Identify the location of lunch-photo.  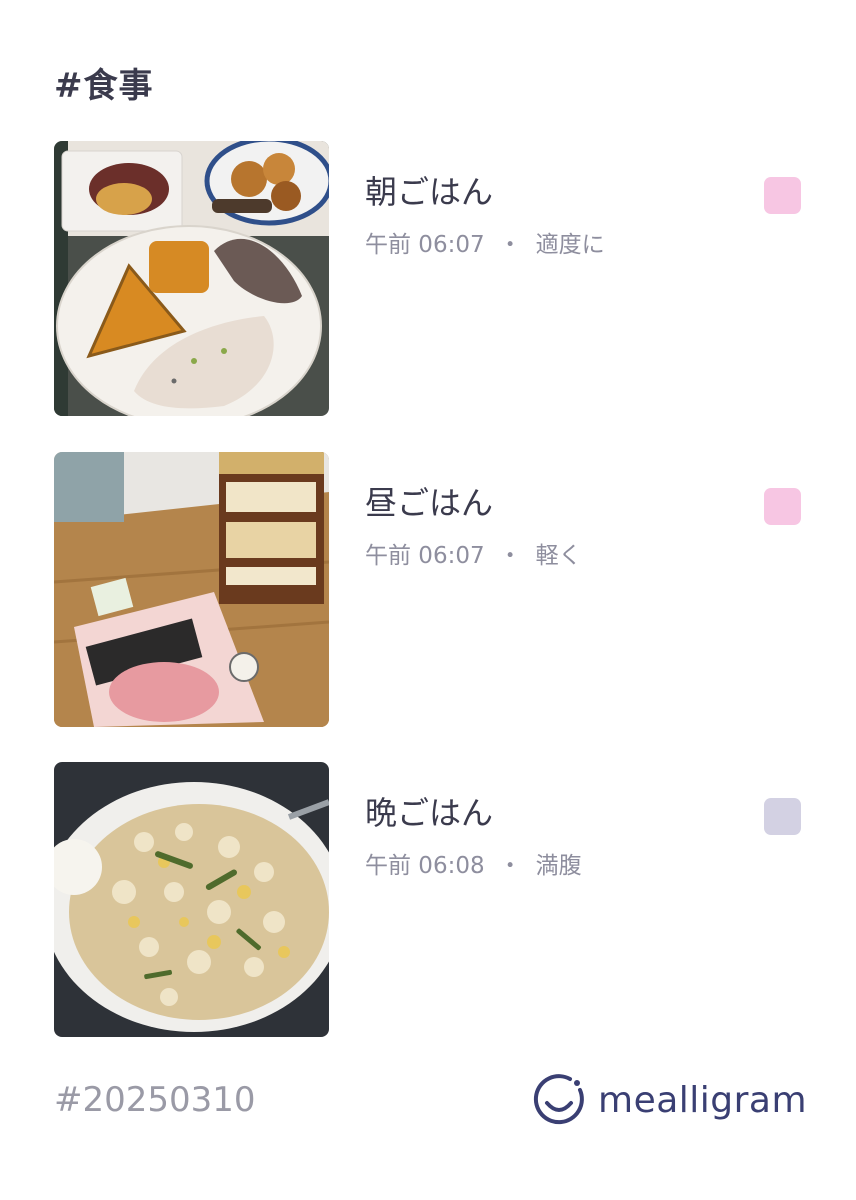
(191, 589).